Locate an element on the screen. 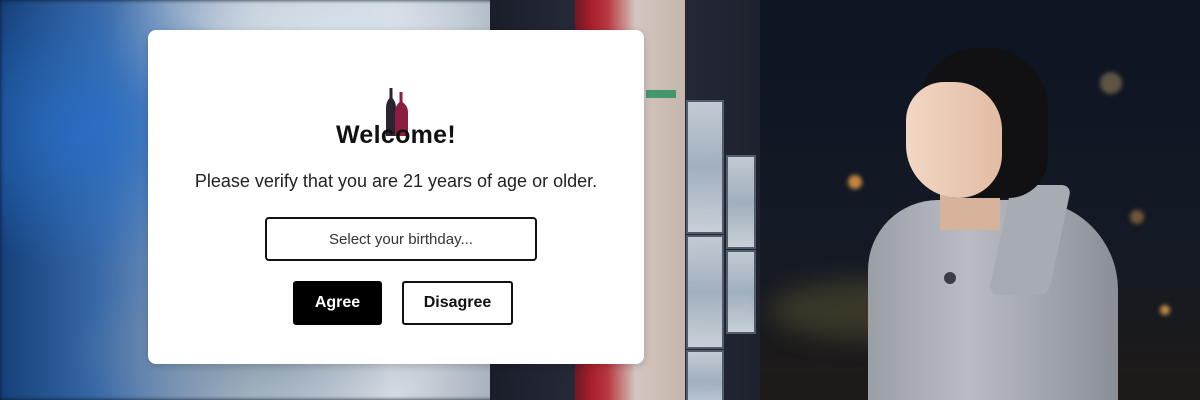 Image resolution: width=1200 pixels, height=400 pixels. woman-face is located at coordinates (954, 140).